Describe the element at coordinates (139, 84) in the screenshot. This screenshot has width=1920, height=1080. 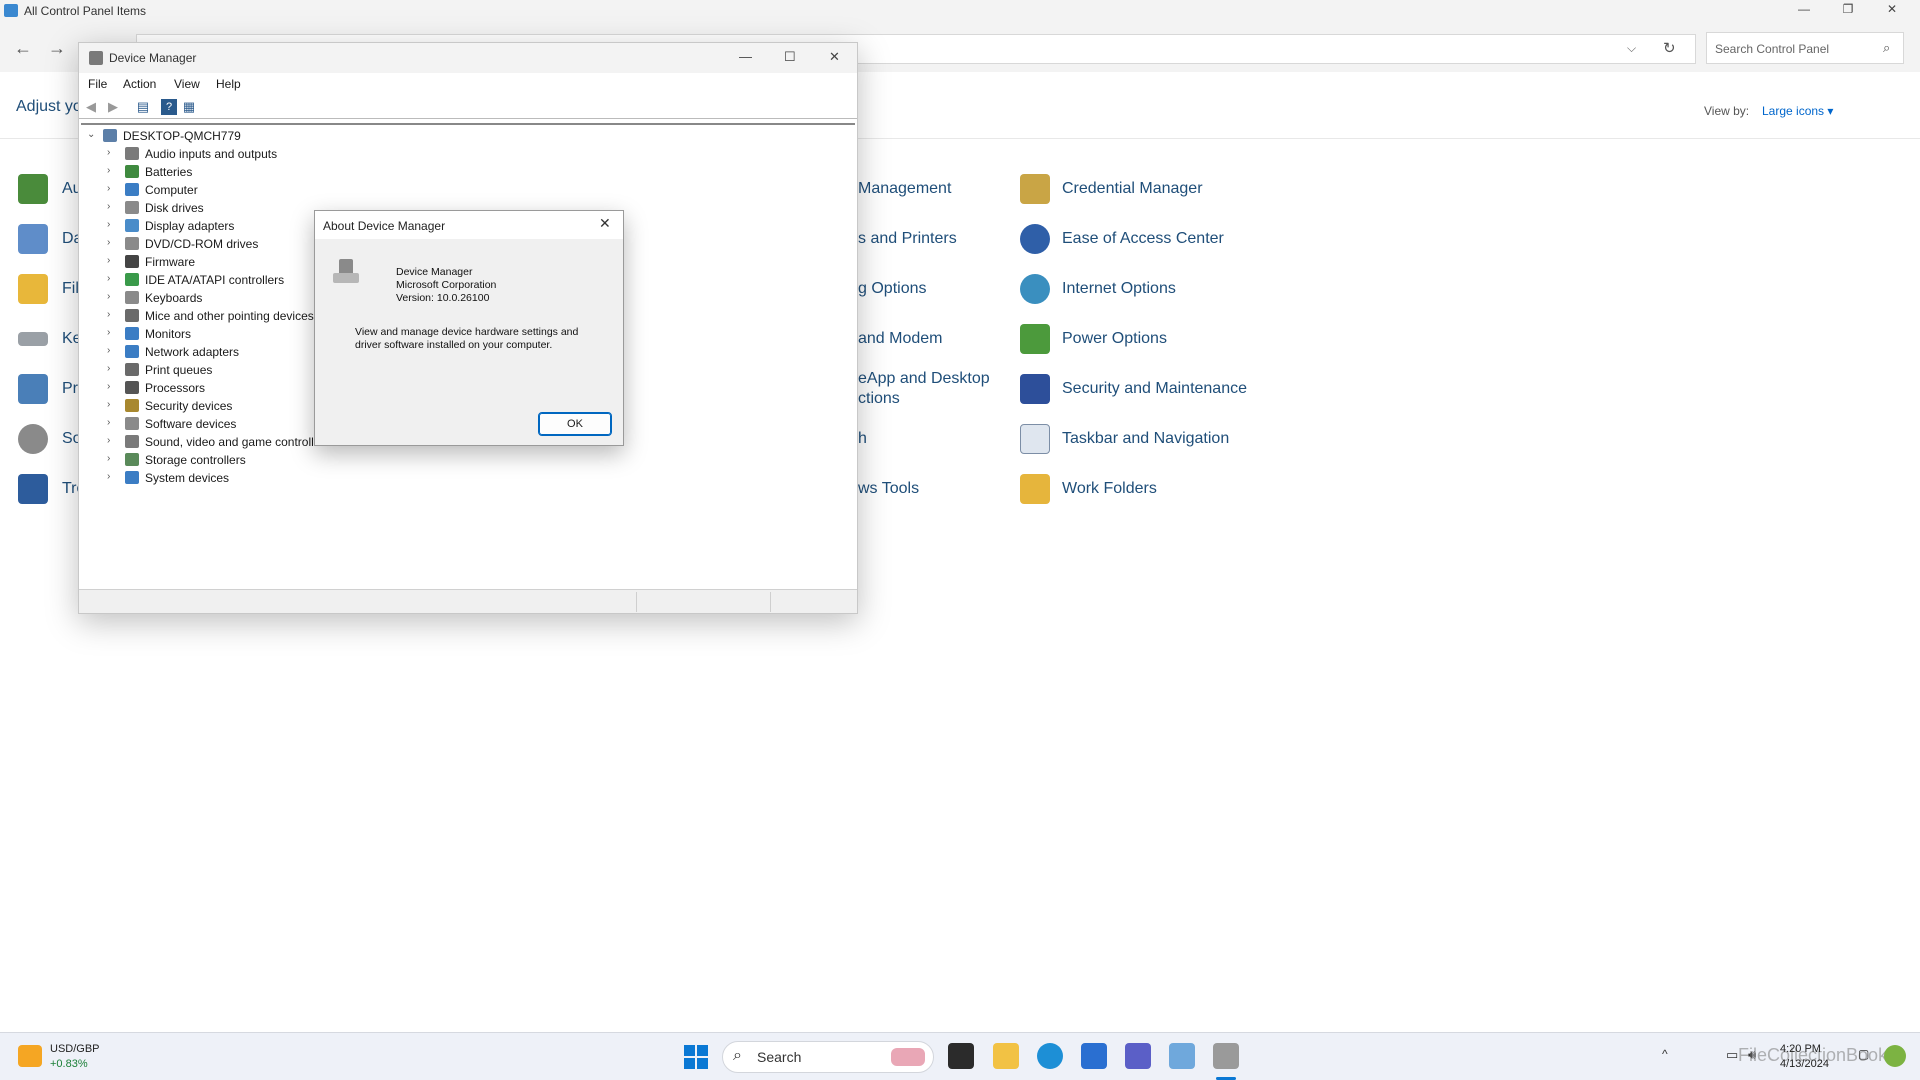
I see `menu-action: Action` at that location.